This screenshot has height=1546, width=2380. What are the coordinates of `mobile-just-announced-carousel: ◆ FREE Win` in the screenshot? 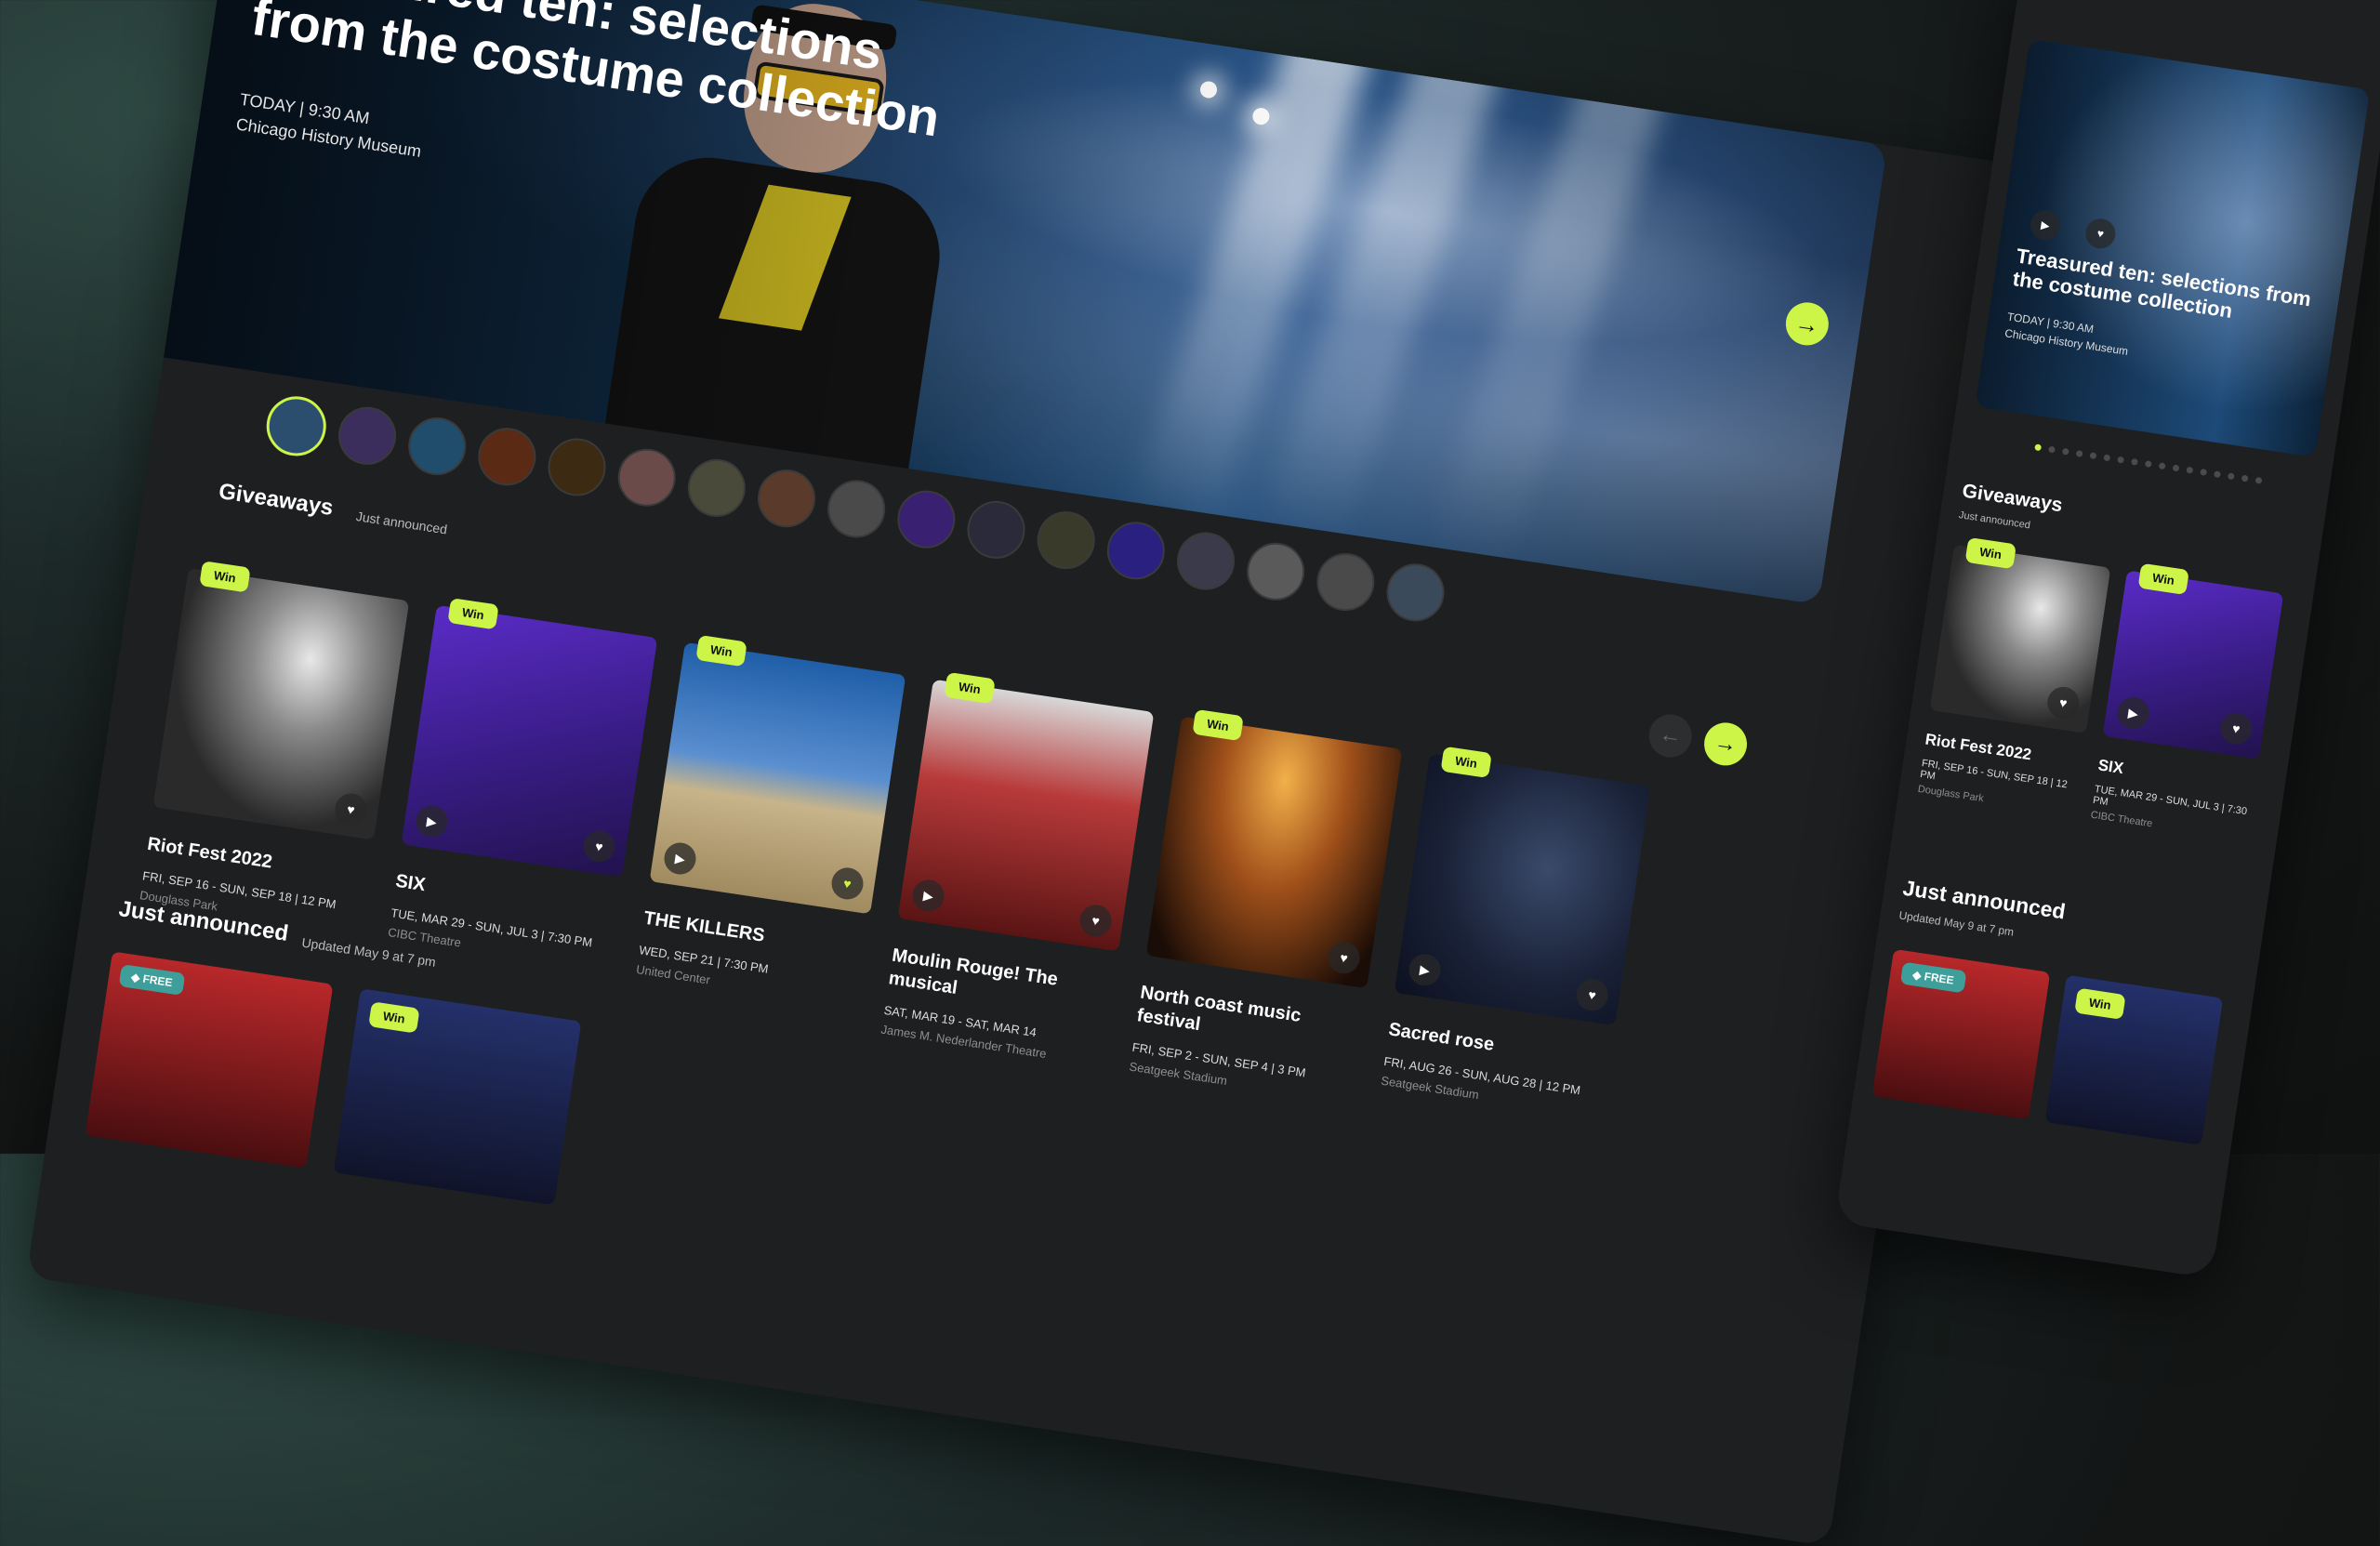 It's located at (2047, 1047).